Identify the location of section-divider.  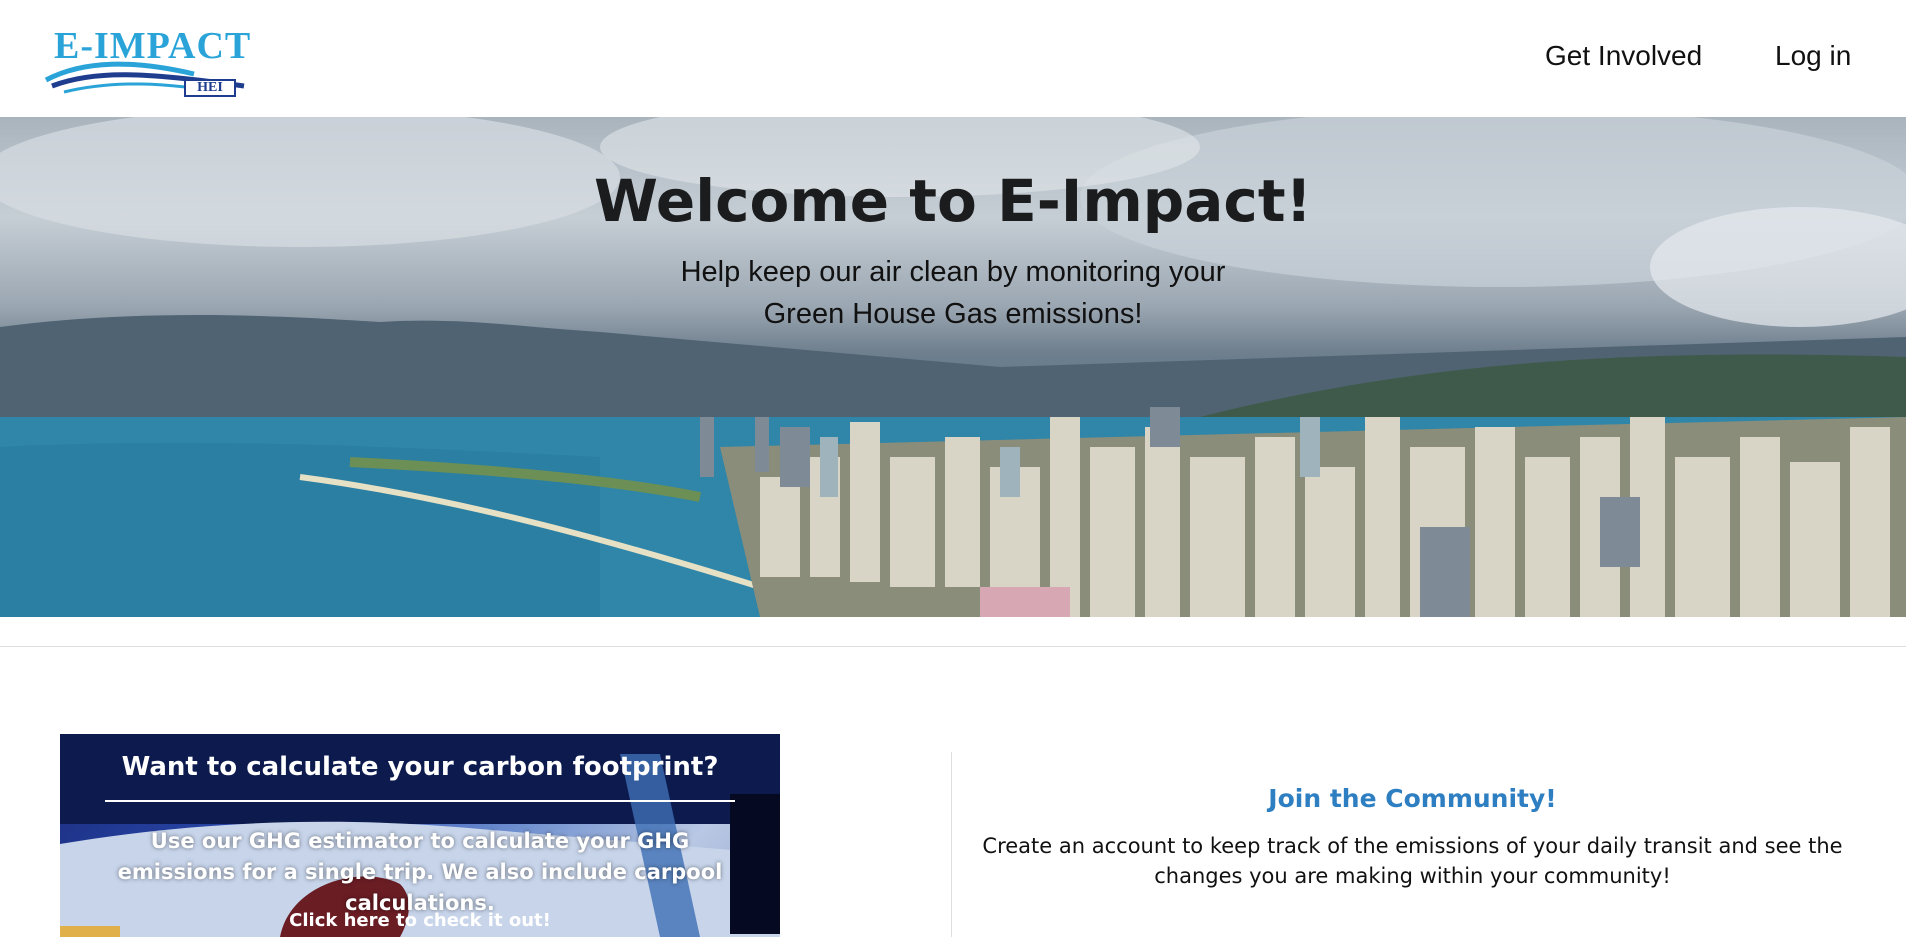
(953, 646).